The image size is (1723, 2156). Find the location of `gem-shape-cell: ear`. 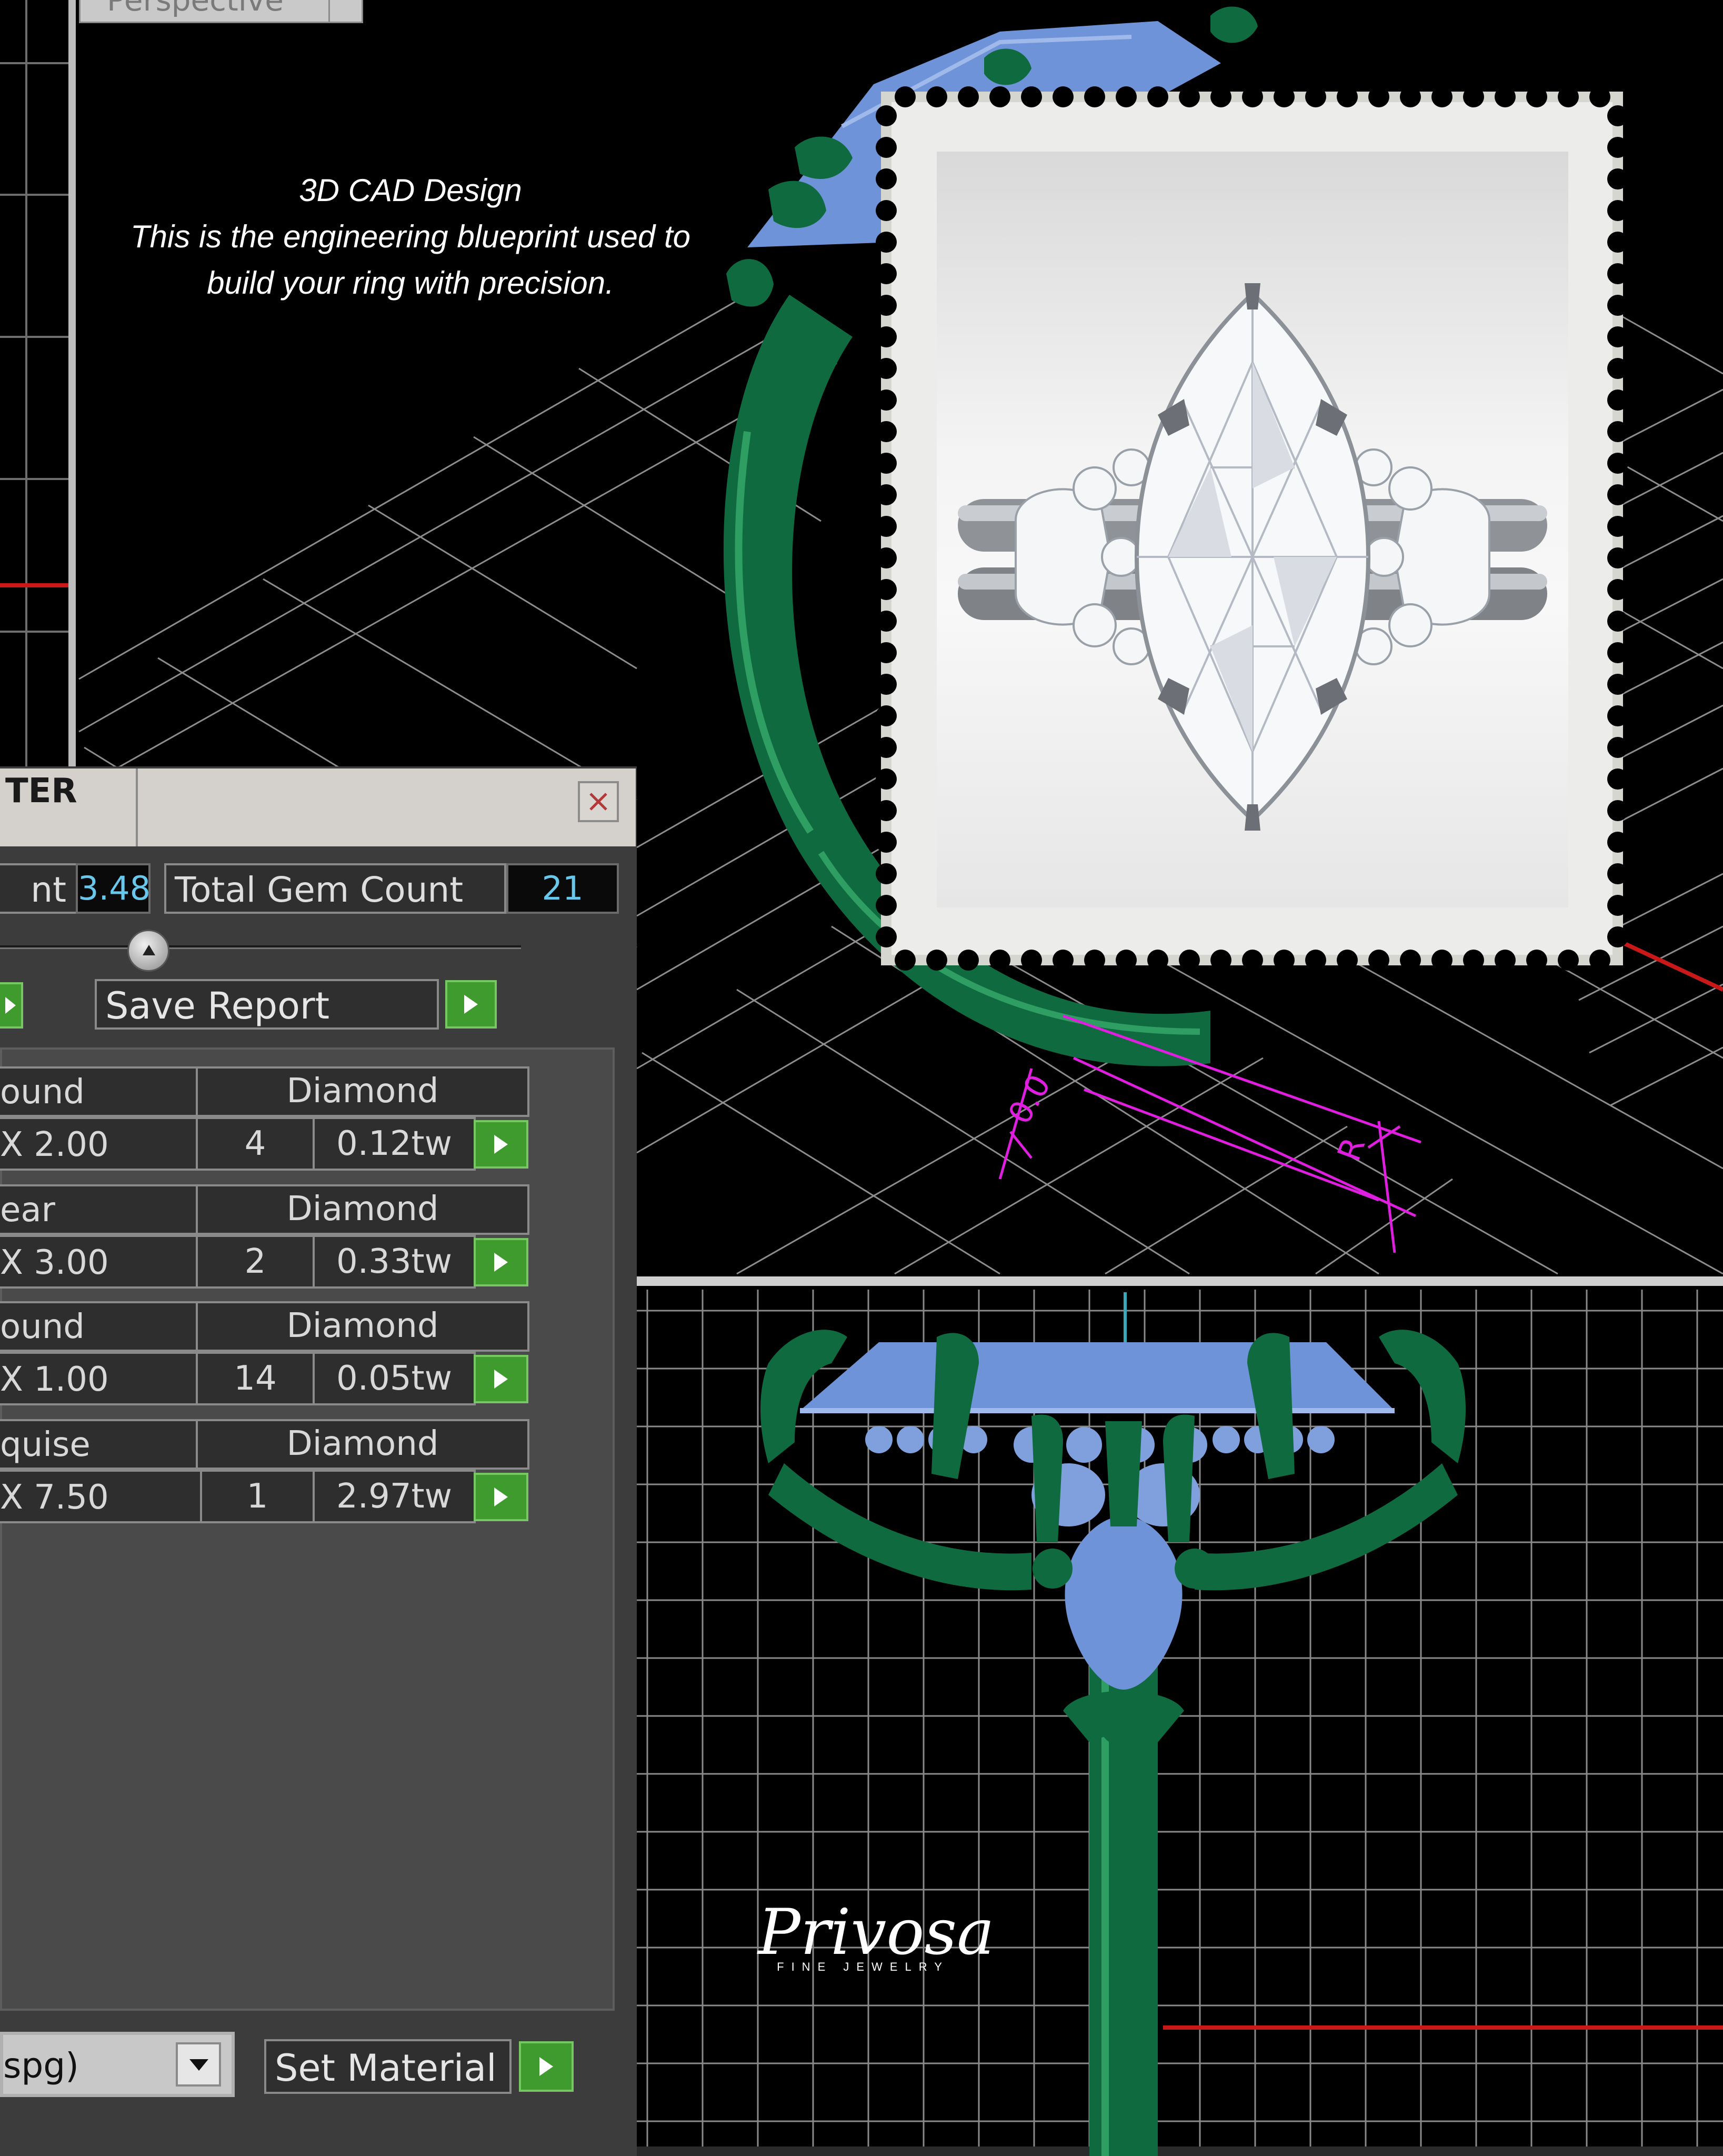

gem-shape-cell: ear is located at coordinates (99, 1209).